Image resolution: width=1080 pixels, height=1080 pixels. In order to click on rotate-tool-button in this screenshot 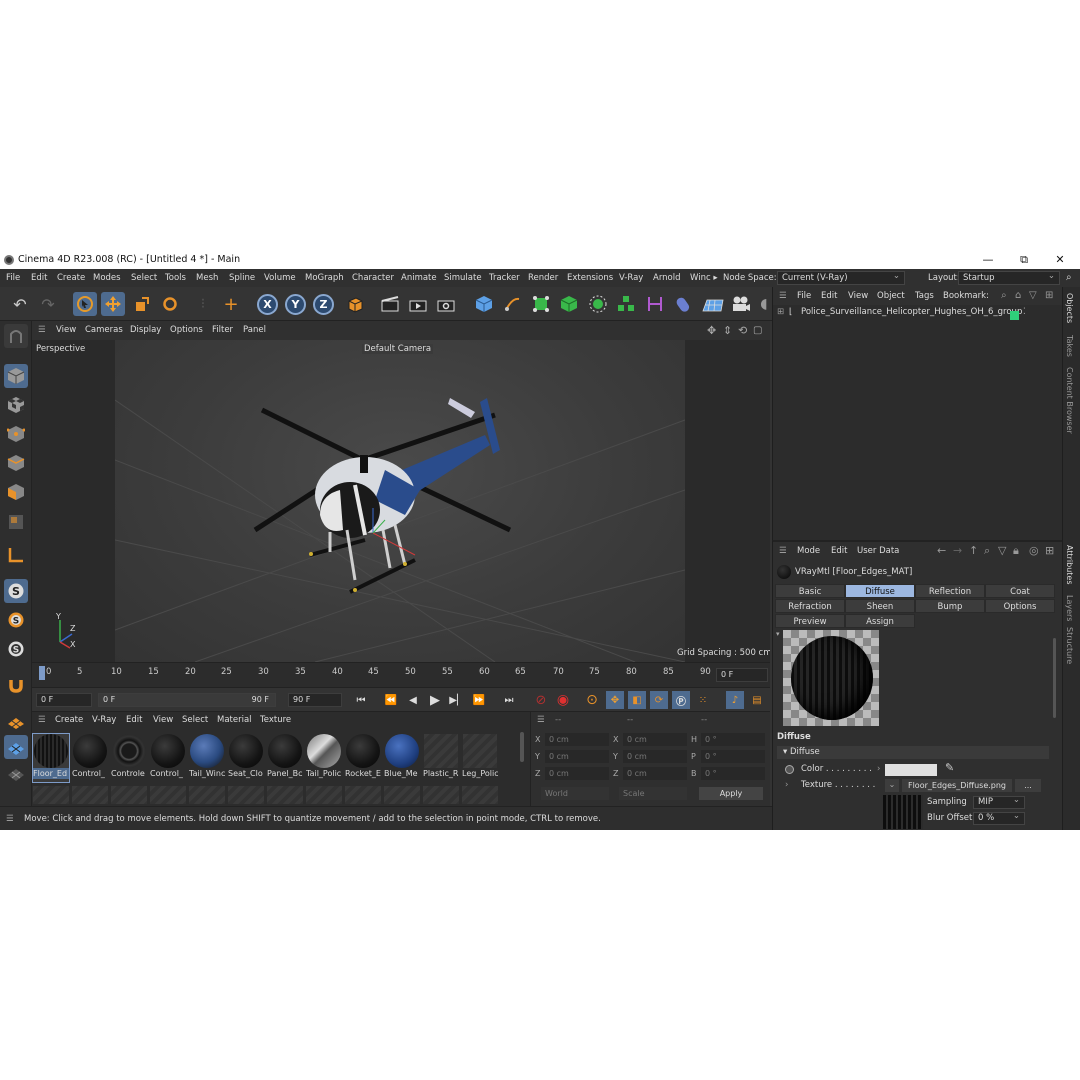, I will do `click(170, 304)`.